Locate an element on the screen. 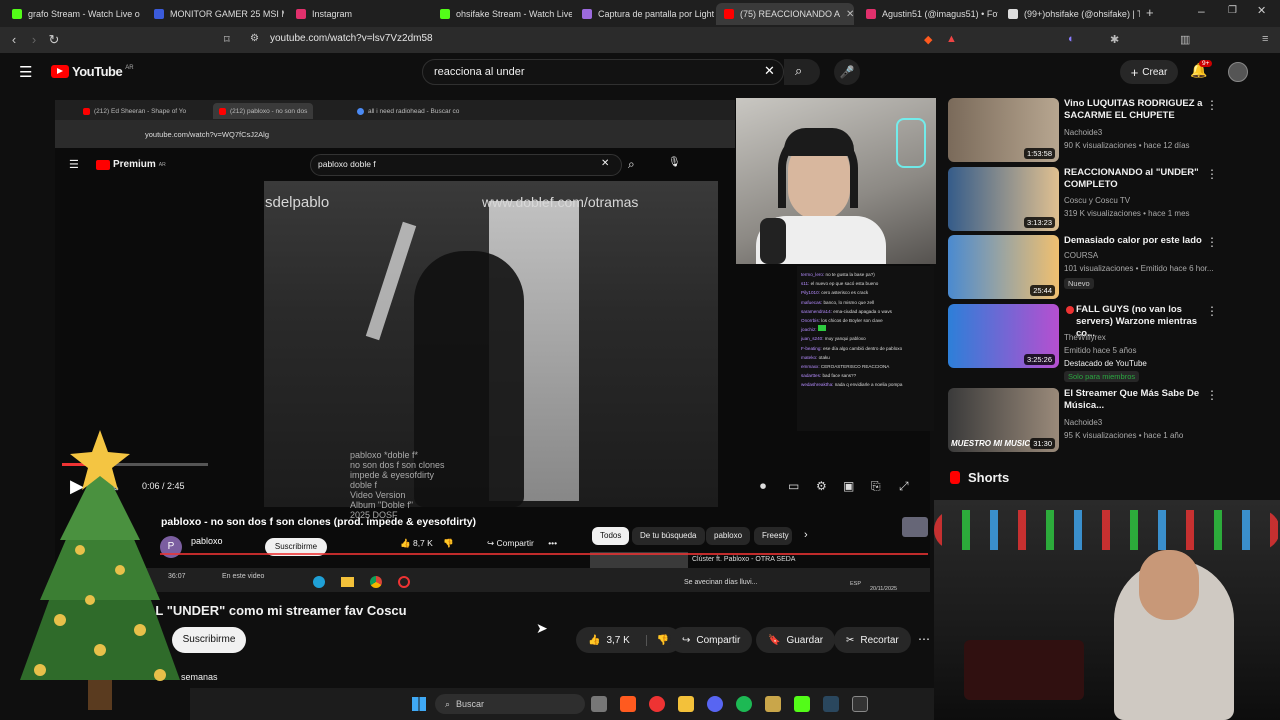  search-button: ⌕ is located at coordinates (802, 72).